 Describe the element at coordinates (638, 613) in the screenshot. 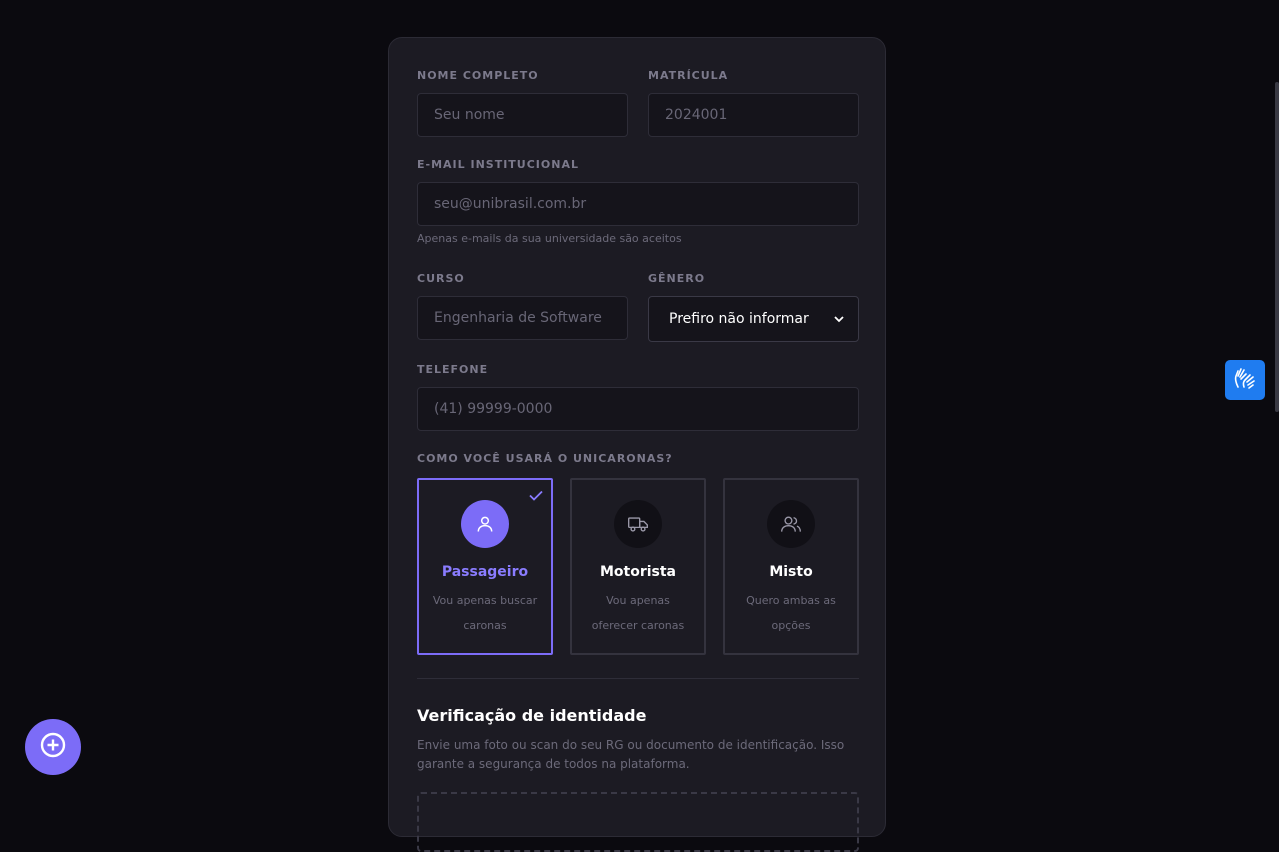

I see `role-desc: Vou apenas oferecer caronas` at that location.